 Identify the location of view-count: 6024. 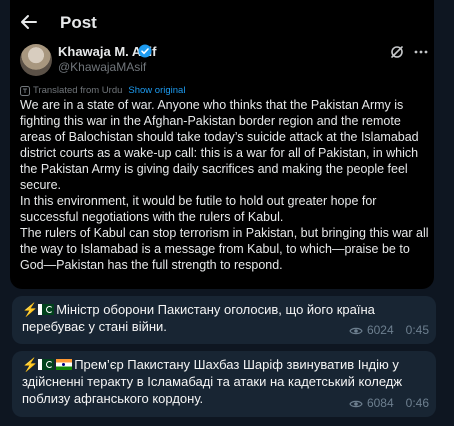
(380, 330).